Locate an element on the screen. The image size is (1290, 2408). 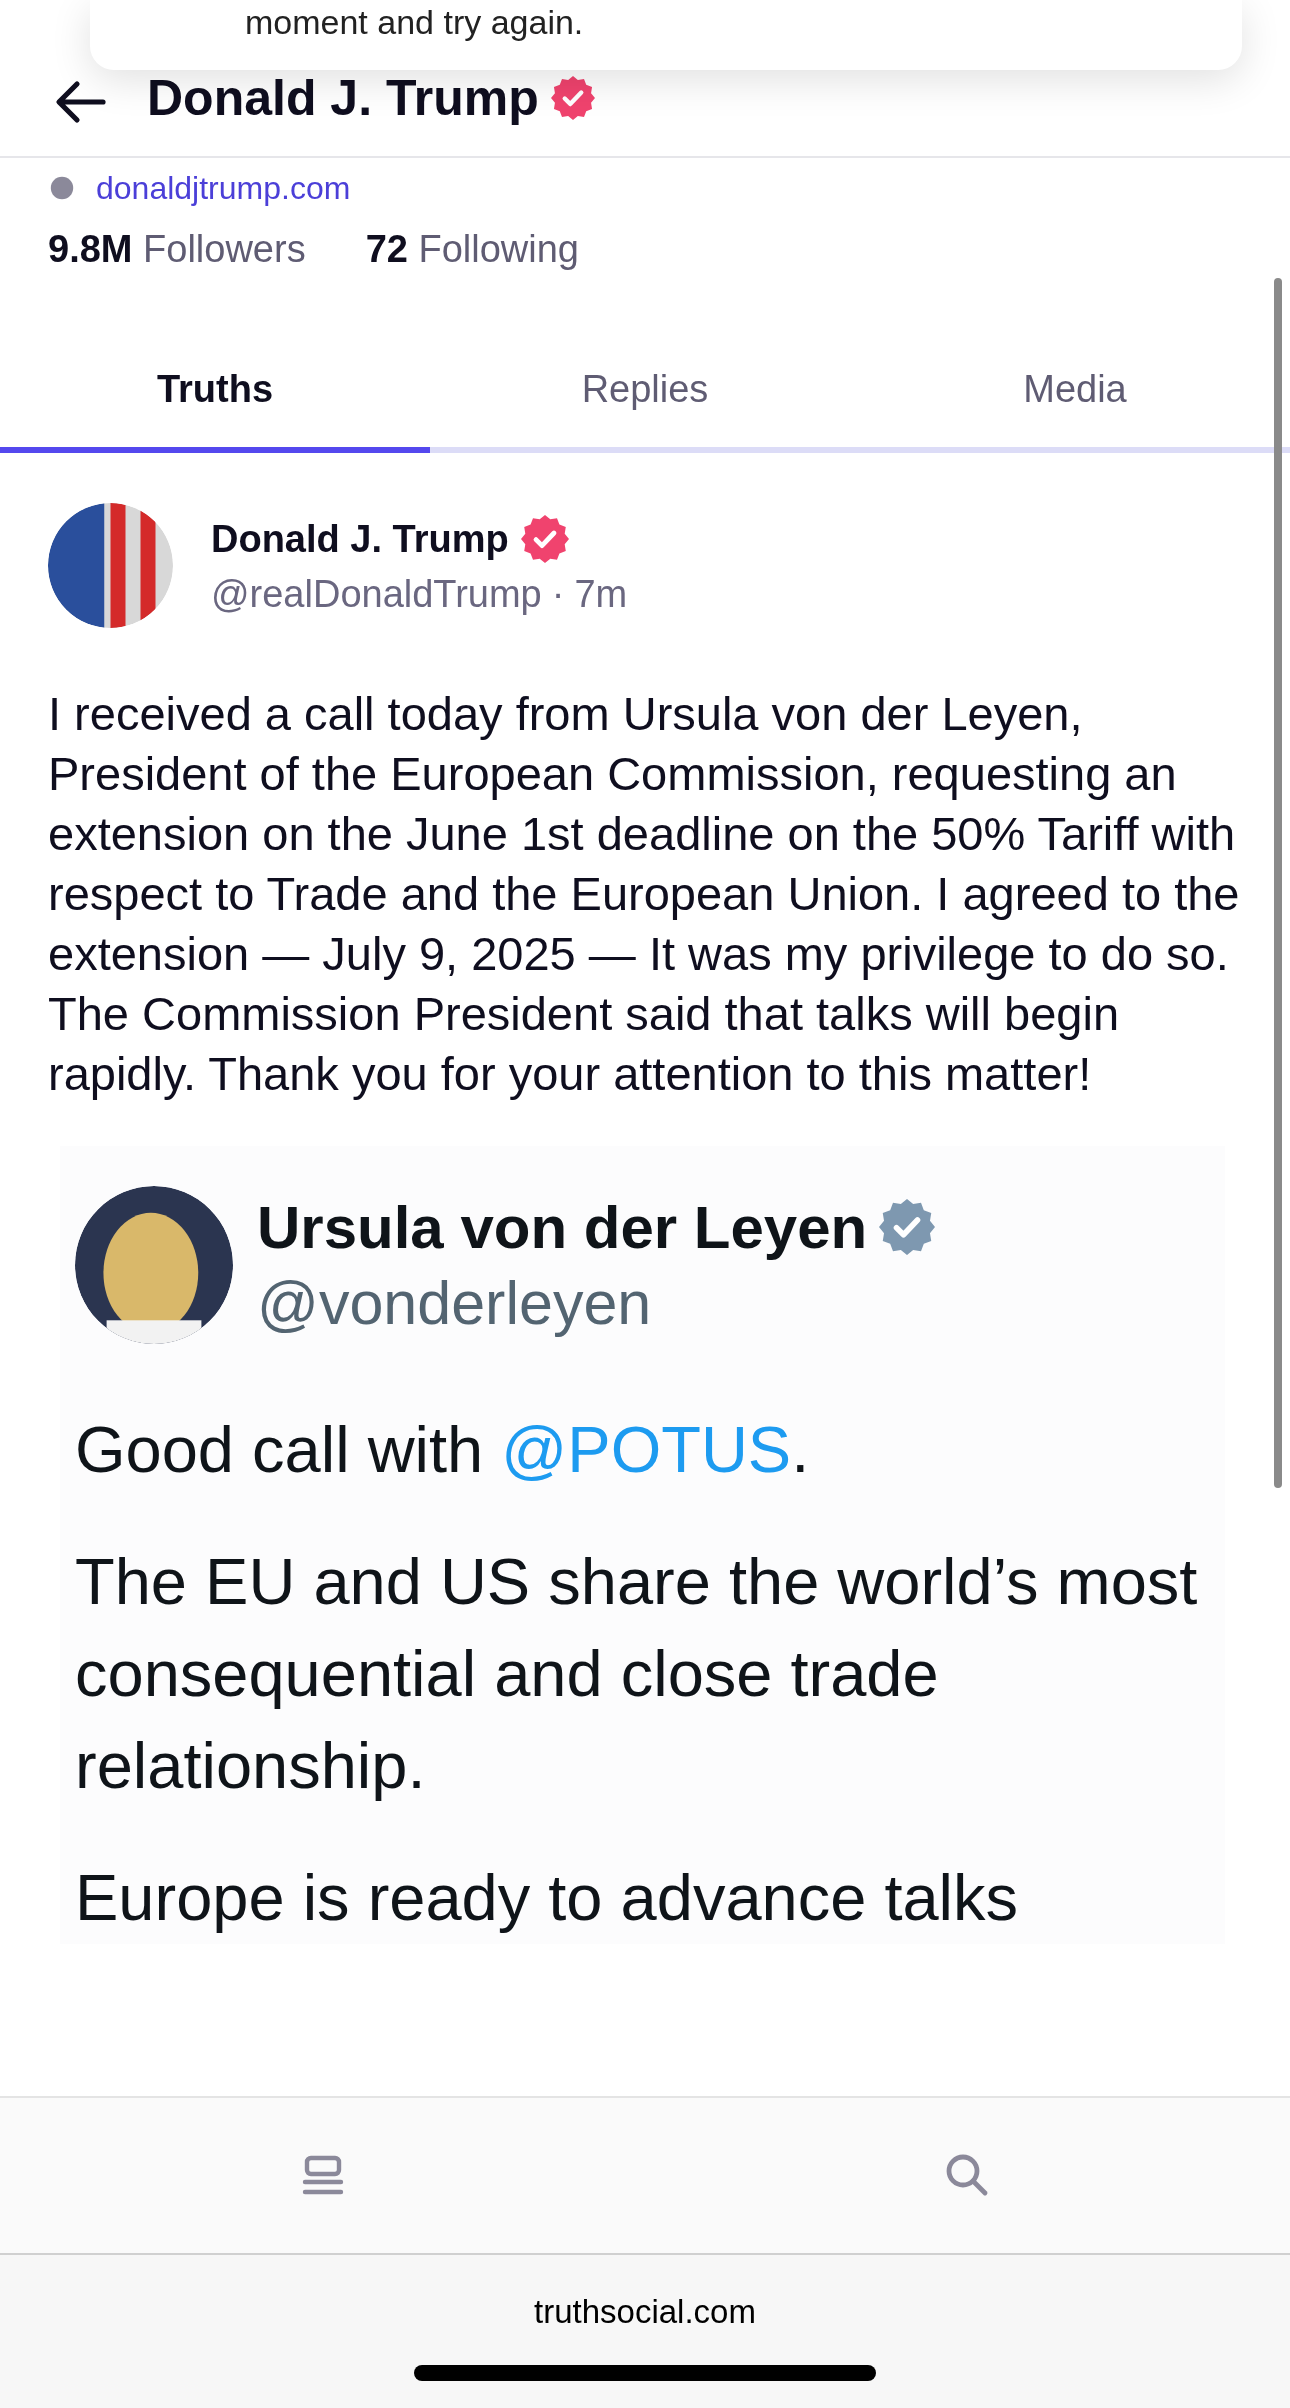
tweet-text: The EU and US share the world’s most consequential and close trade relationship. is located at coordinates (637, 1674).